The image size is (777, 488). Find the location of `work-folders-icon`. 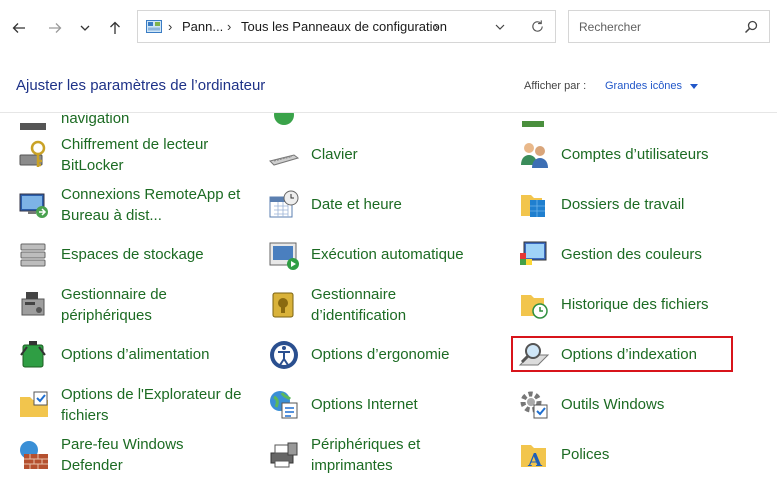

work-folders-icon is located at coordinates (533, 206).